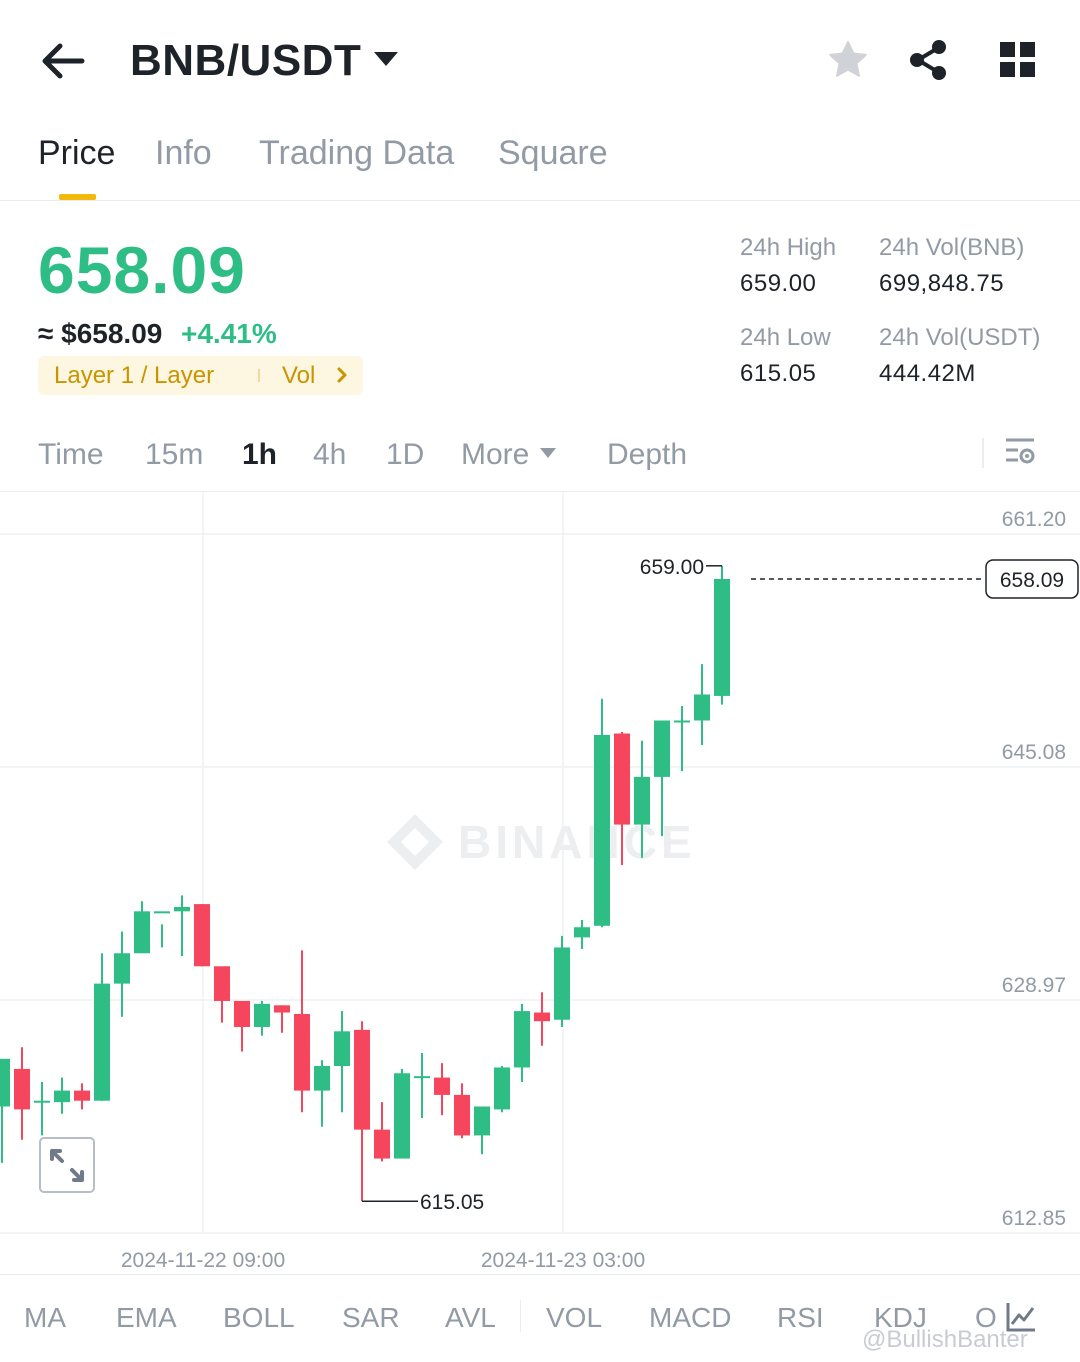 This screenshot has height=1362, width=1080. Describe the element at coordinates (788, 247) in the screenshot. I see `high-label: 24h High` at that location.